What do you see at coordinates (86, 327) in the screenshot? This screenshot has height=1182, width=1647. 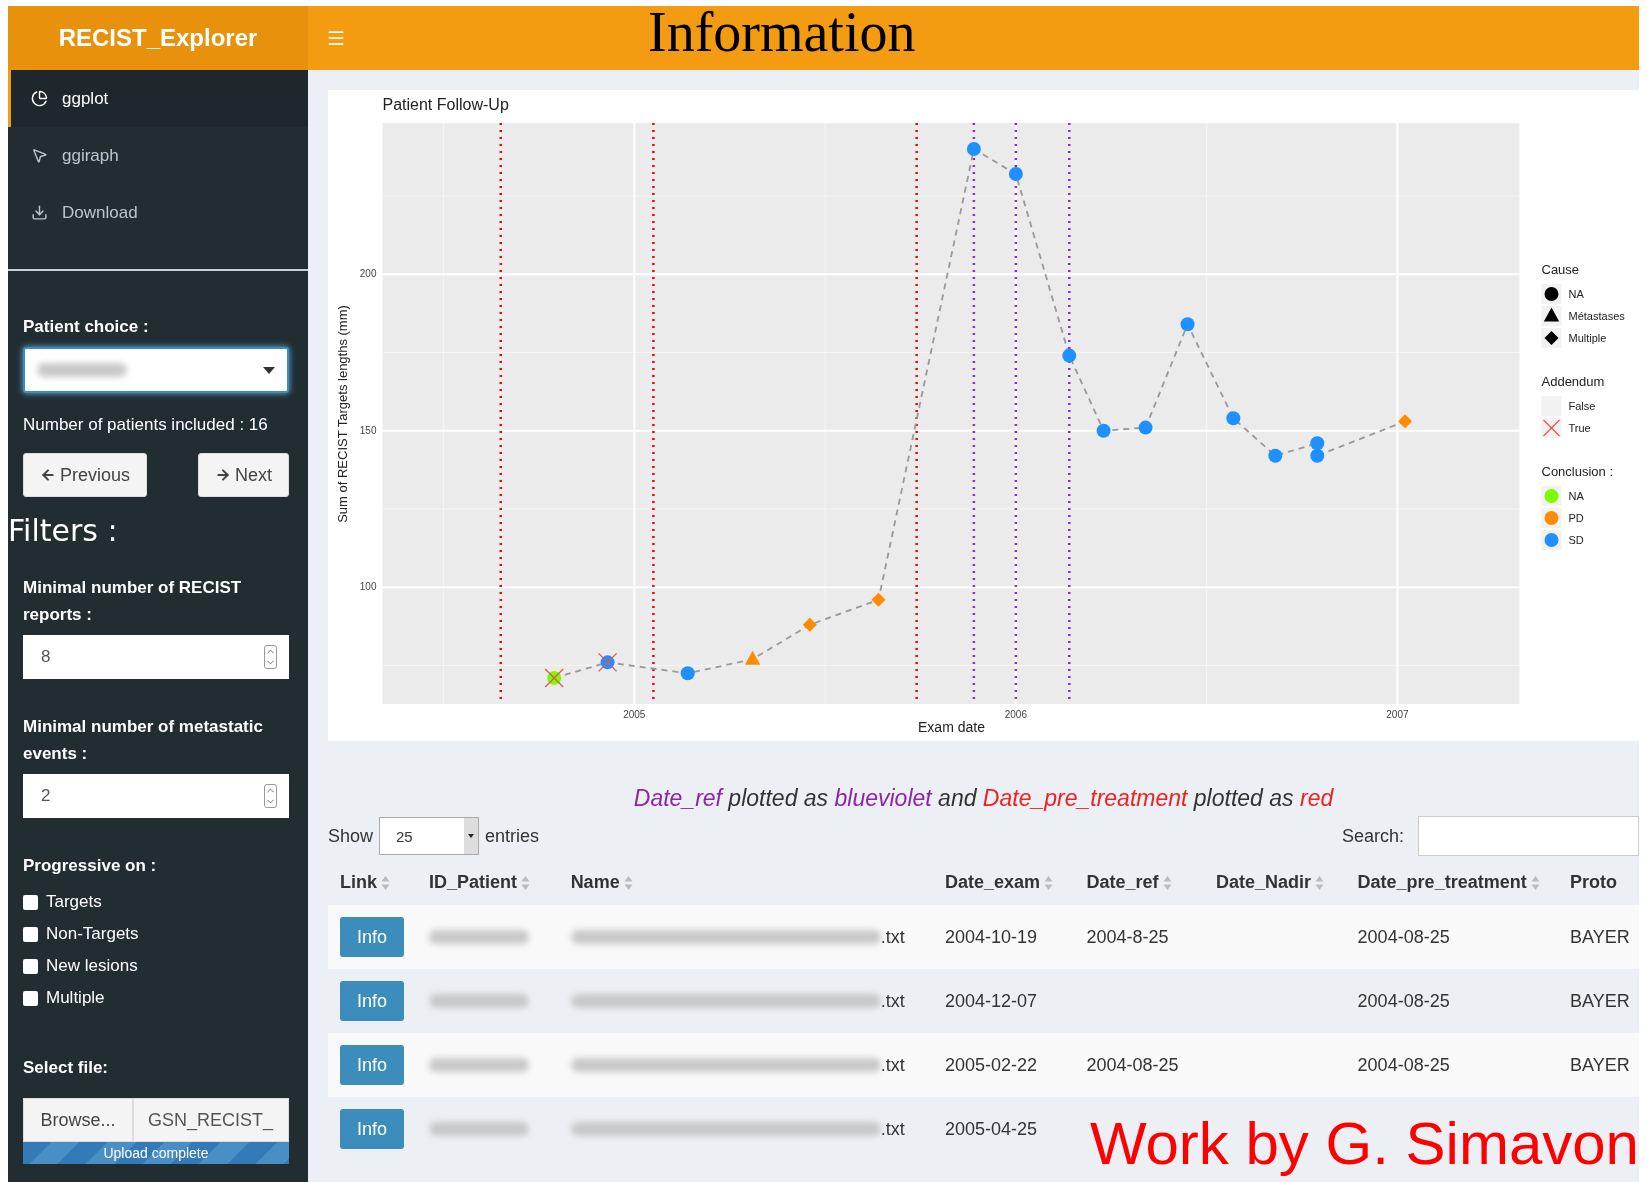 I see `field-label: Patient choice :` at bounding box center [86, 327].